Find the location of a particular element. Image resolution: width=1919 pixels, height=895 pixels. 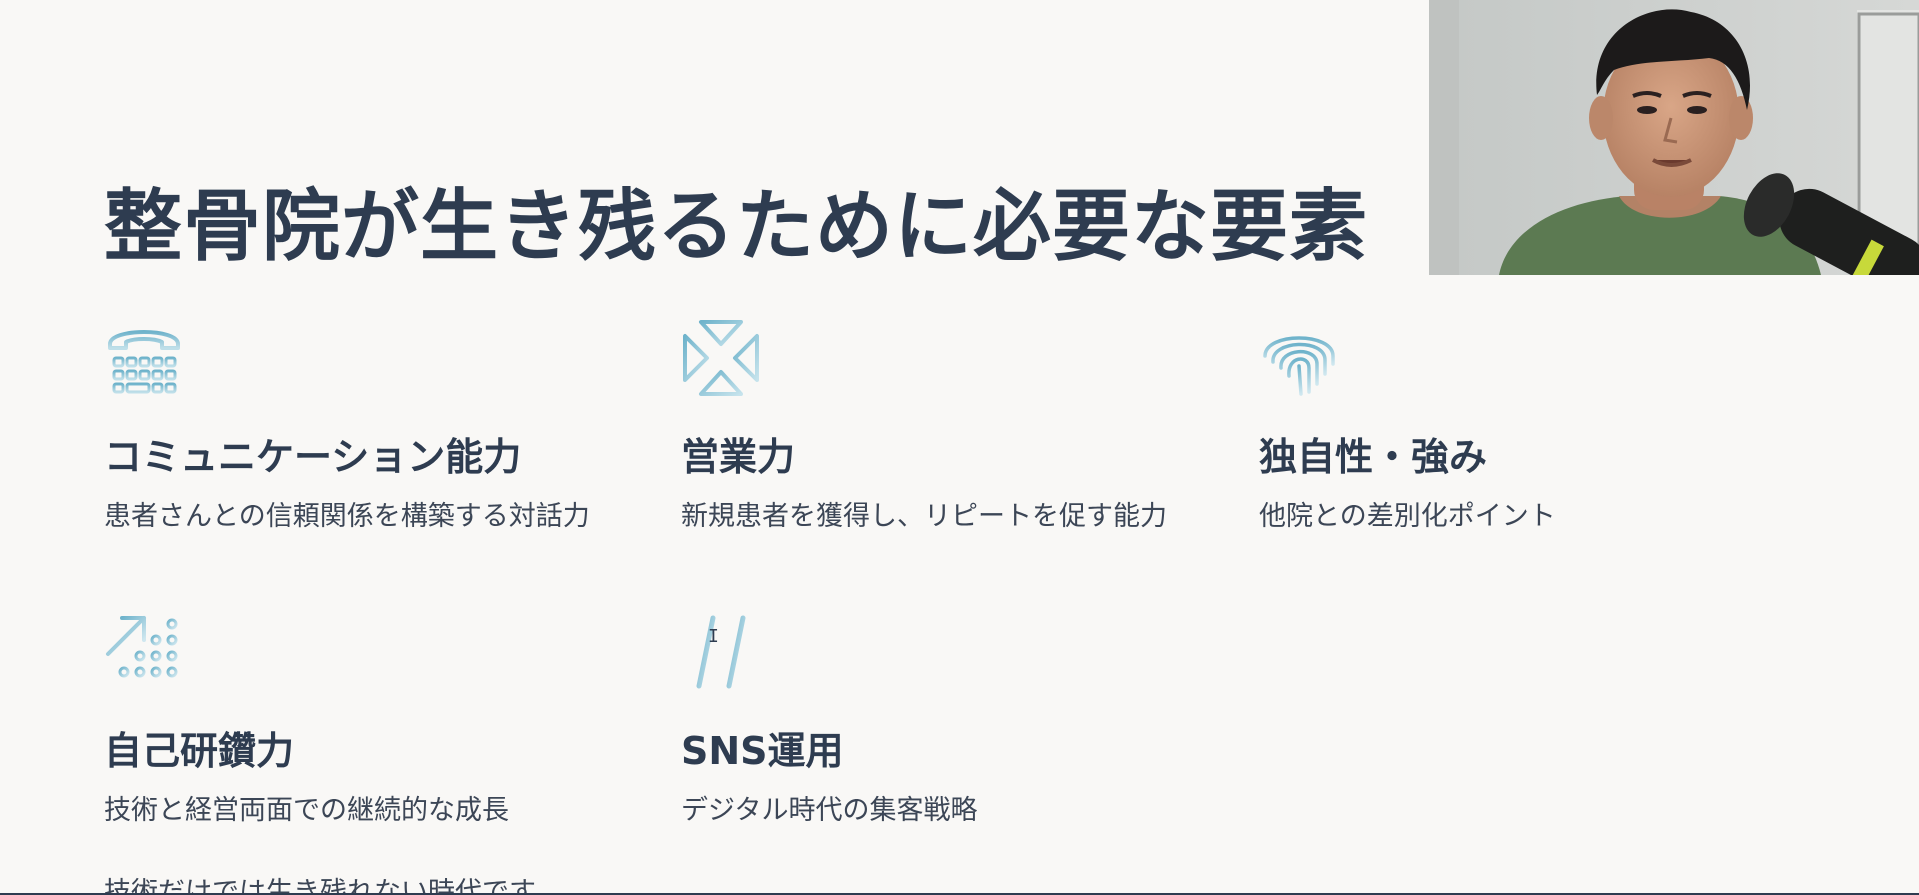

hashtag-icon is located at coordinates (721, 652).